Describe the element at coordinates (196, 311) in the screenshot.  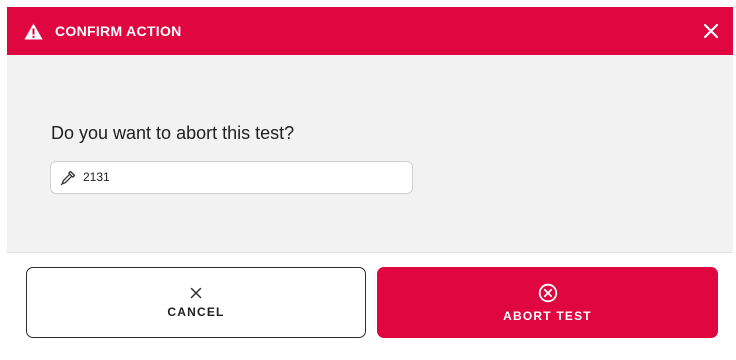
I see `cancel-label: CANCEL` at that location.